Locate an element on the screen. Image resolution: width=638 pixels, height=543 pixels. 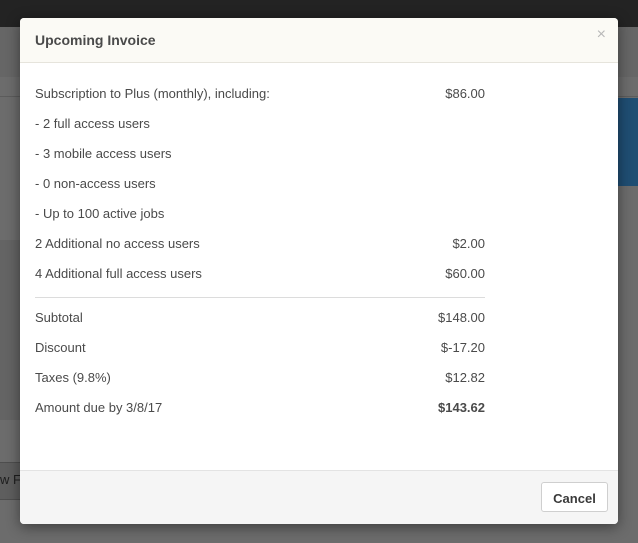
taxes-row: Taxes (9.8%) $12.82 is located at coordinates (260, 380).